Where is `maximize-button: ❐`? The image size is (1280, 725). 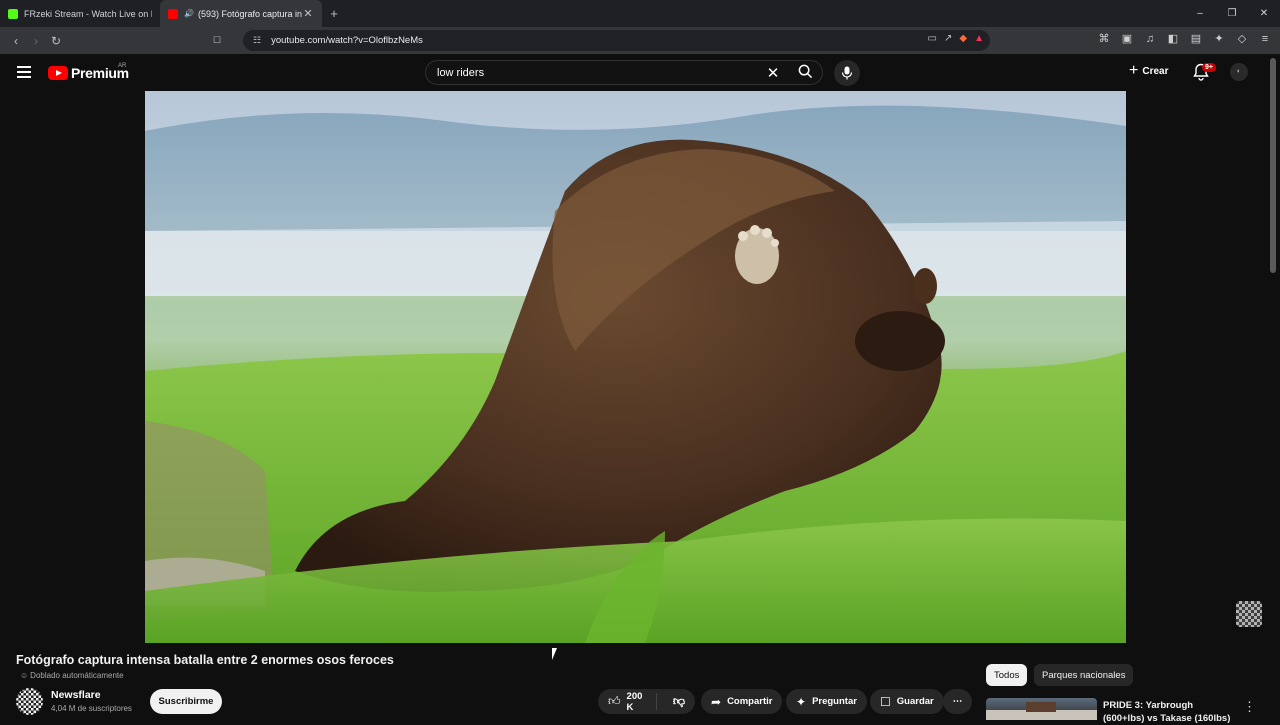 maximize-button: ❐ is located at coordinates (1232, 13).